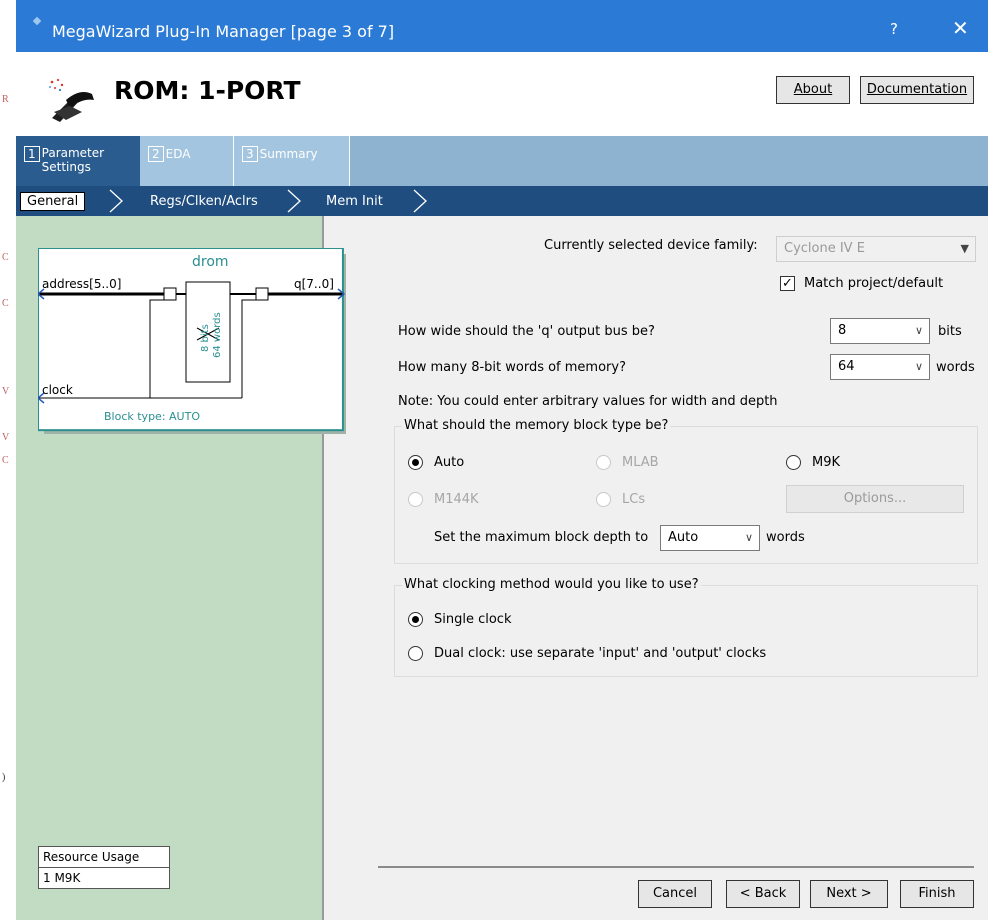  What do you see at coordinates (824, 248) in the screenshot?
I see `device-family-value: Cyclone IV E` at bounding box center [824, 248].